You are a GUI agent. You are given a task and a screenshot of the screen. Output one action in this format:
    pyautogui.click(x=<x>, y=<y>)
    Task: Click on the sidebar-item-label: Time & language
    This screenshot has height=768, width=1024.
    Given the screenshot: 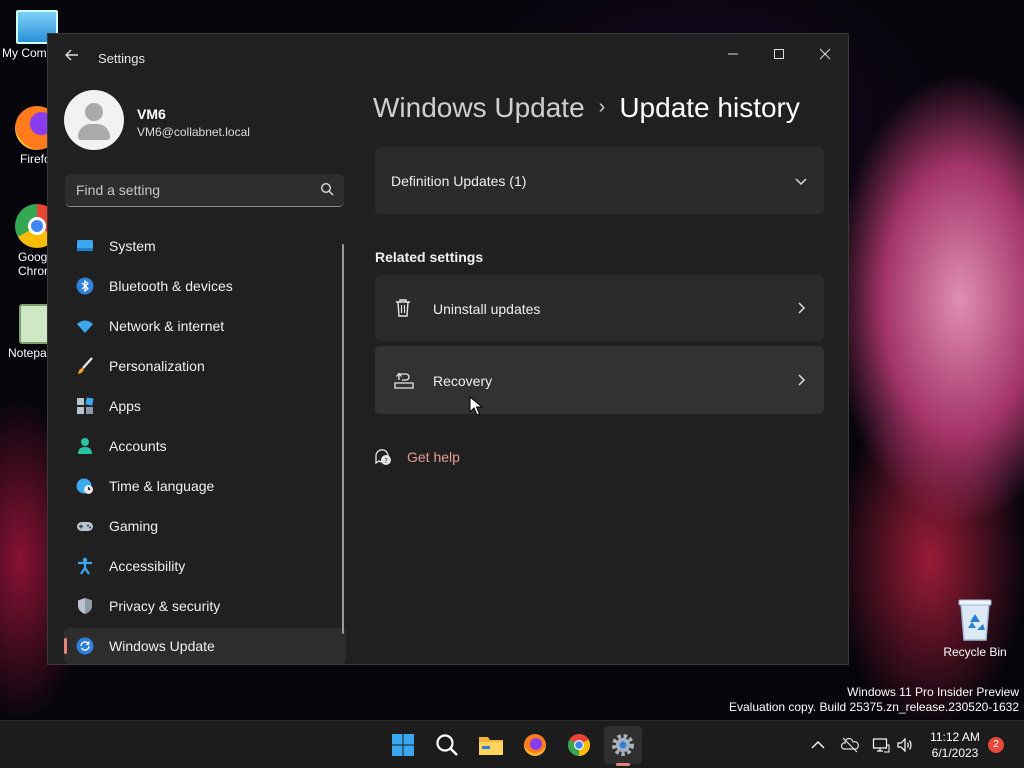 What is the action you would take?
    pyautogui.click(x=162, y=486)
    